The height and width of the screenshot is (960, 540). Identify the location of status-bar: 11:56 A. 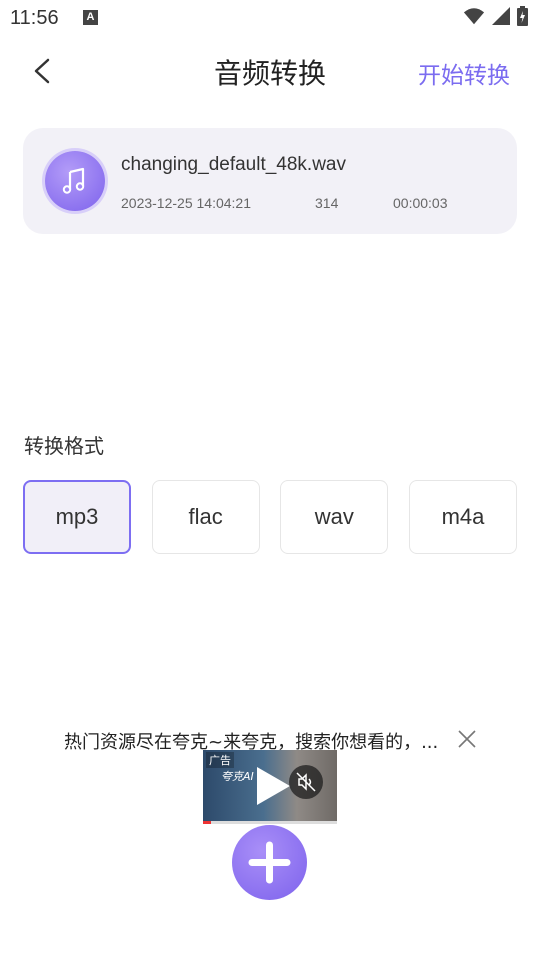
(270, 18).